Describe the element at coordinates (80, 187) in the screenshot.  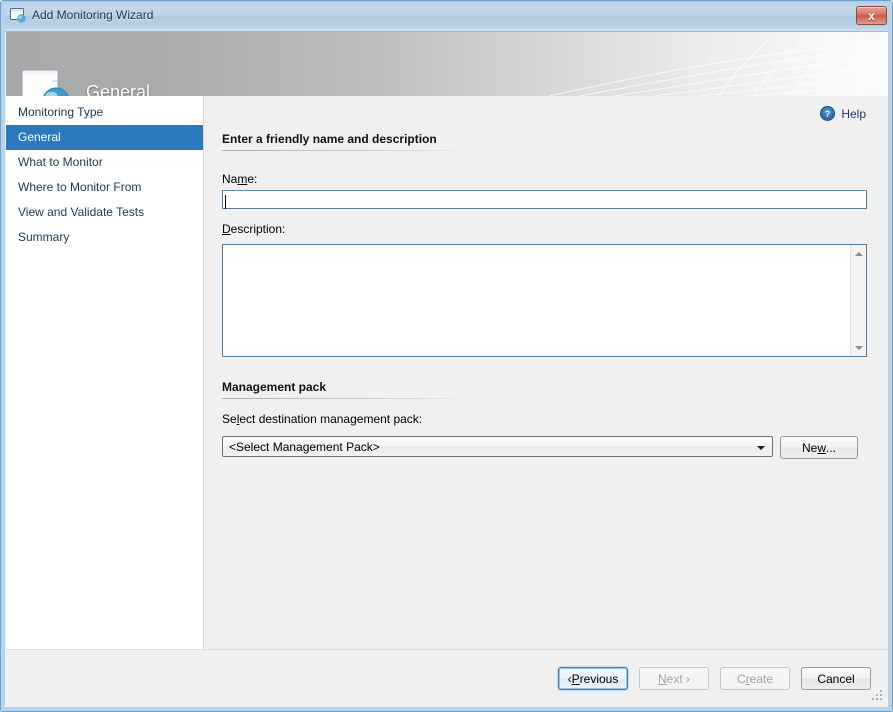
I see `sidebar-item-label: Where to Monitor From` at that location.